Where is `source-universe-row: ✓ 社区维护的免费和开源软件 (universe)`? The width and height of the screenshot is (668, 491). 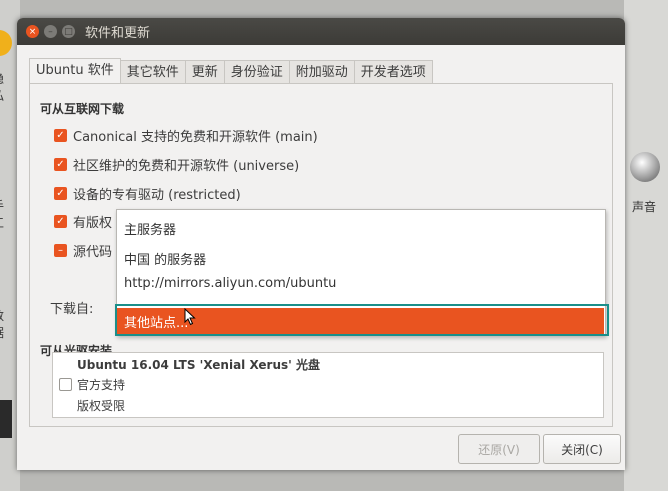 source-universe-row: ✓ 社区维护的免费和开源软件 (universe) is located at coordinates (176, 164).